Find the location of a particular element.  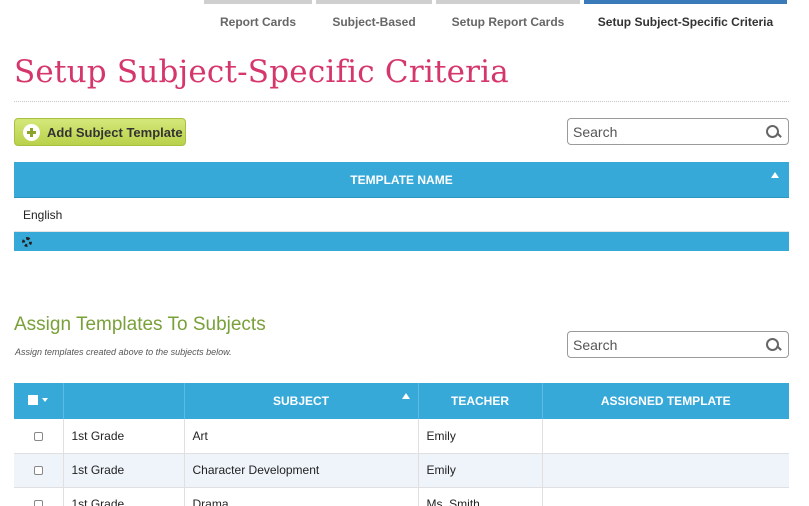

caret-down-icon is located at coordinates (45, 400).